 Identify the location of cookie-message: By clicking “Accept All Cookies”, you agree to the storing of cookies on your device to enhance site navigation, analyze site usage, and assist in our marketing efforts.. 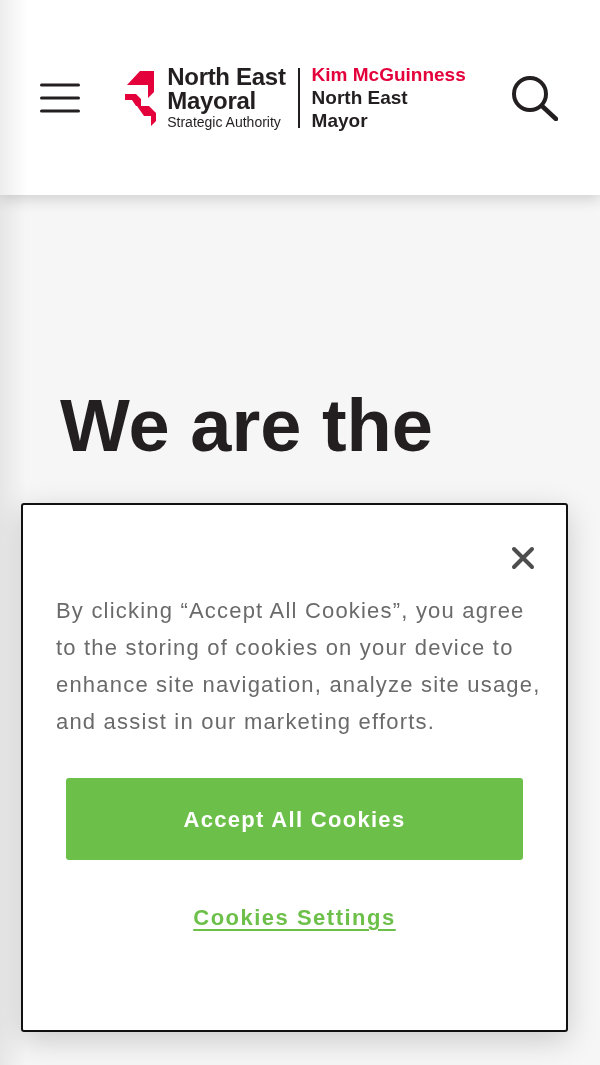
(299, 666).